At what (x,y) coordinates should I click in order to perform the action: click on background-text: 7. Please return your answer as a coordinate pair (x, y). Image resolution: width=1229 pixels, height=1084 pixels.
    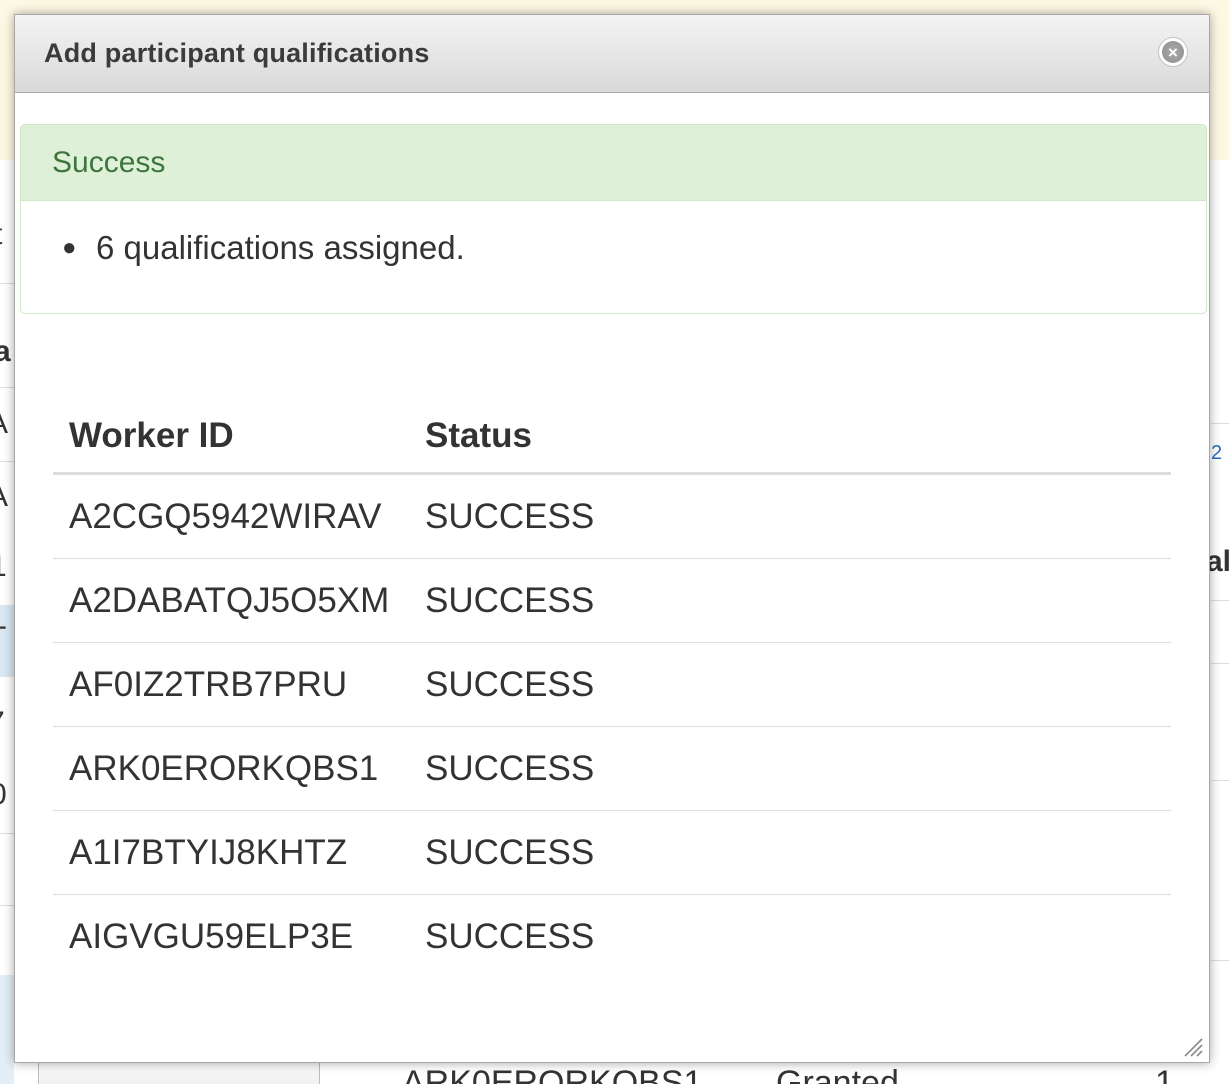
    Looking at the image, I should click on (2, 723).